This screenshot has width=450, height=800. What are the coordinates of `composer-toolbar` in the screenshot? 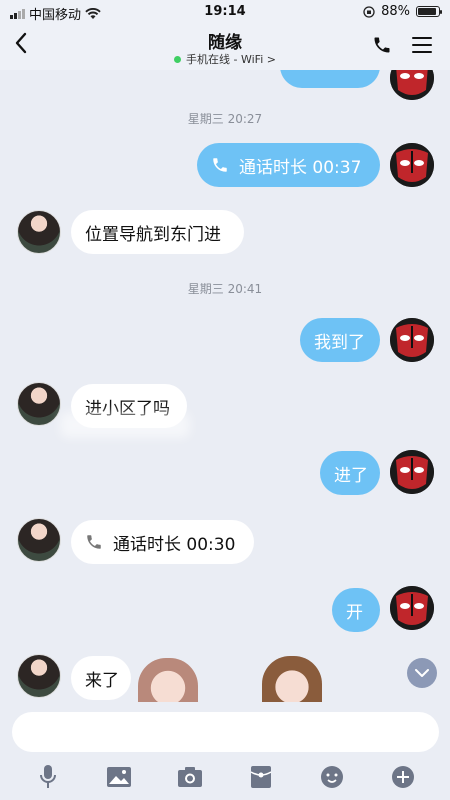 It's located at (225, 777).